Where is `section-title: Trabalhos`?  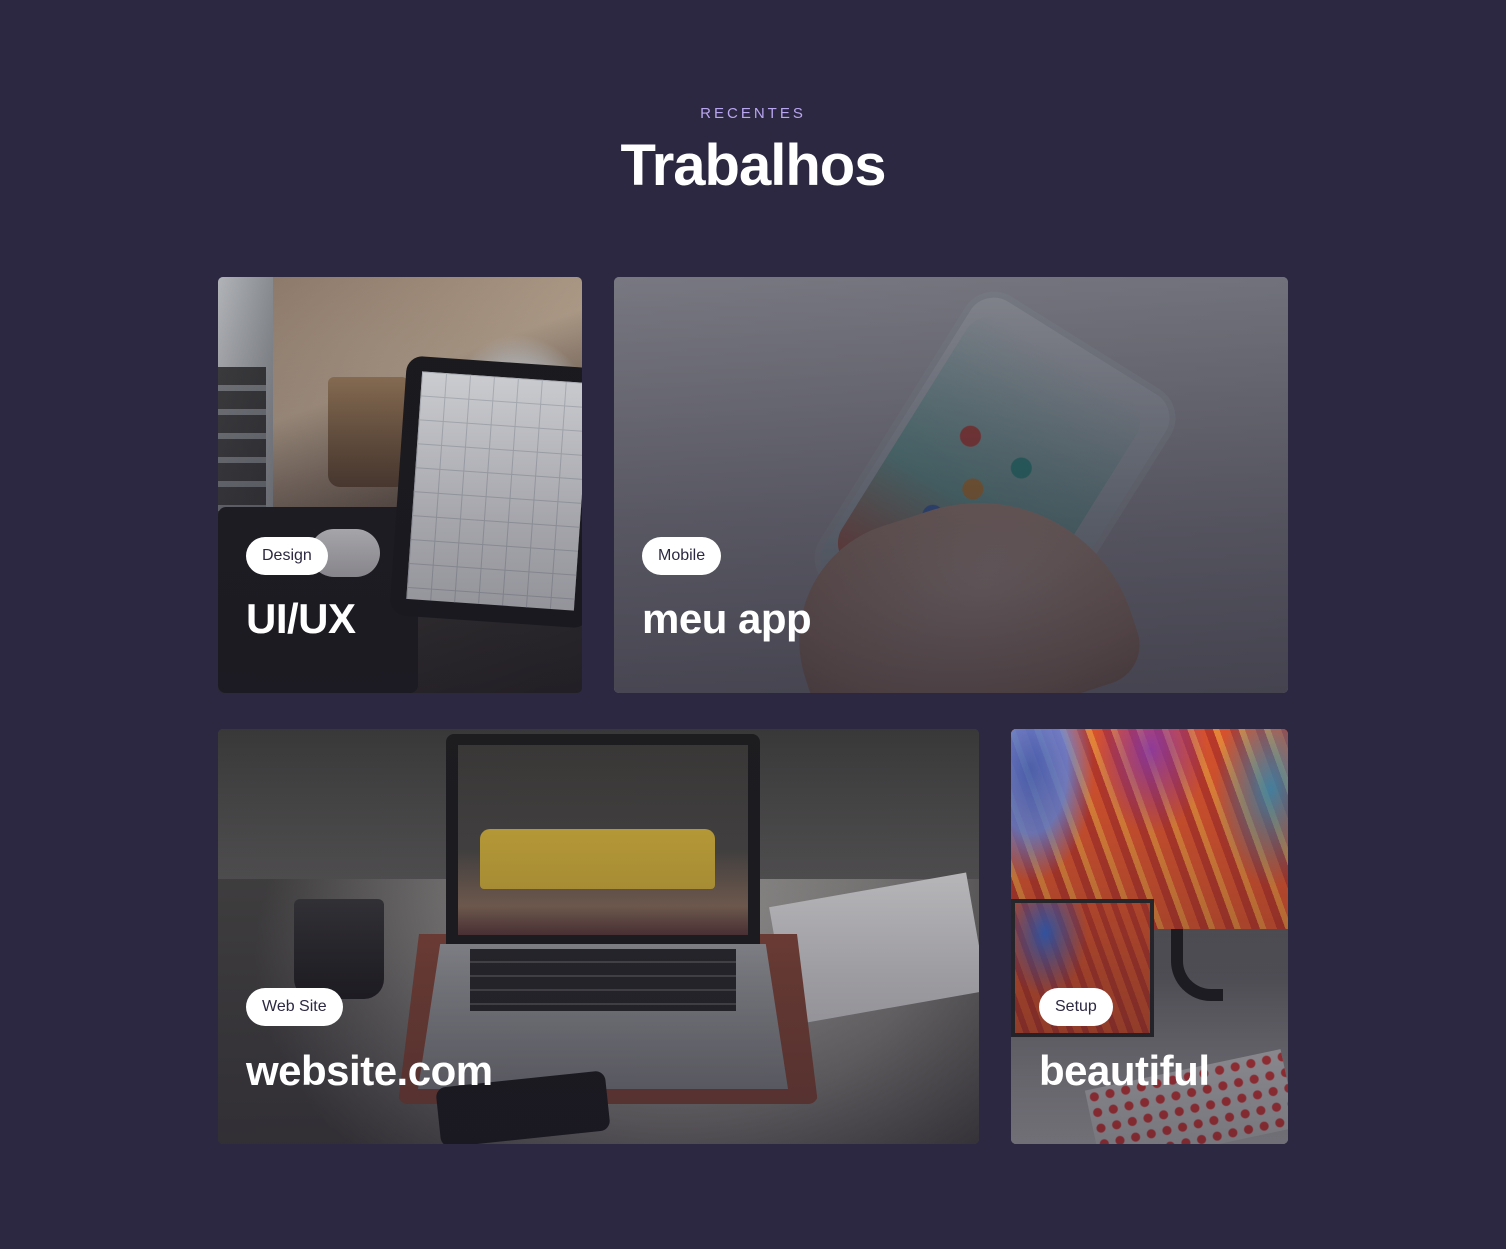
section-title: Trabalhos is located at coordinates (753, 165).